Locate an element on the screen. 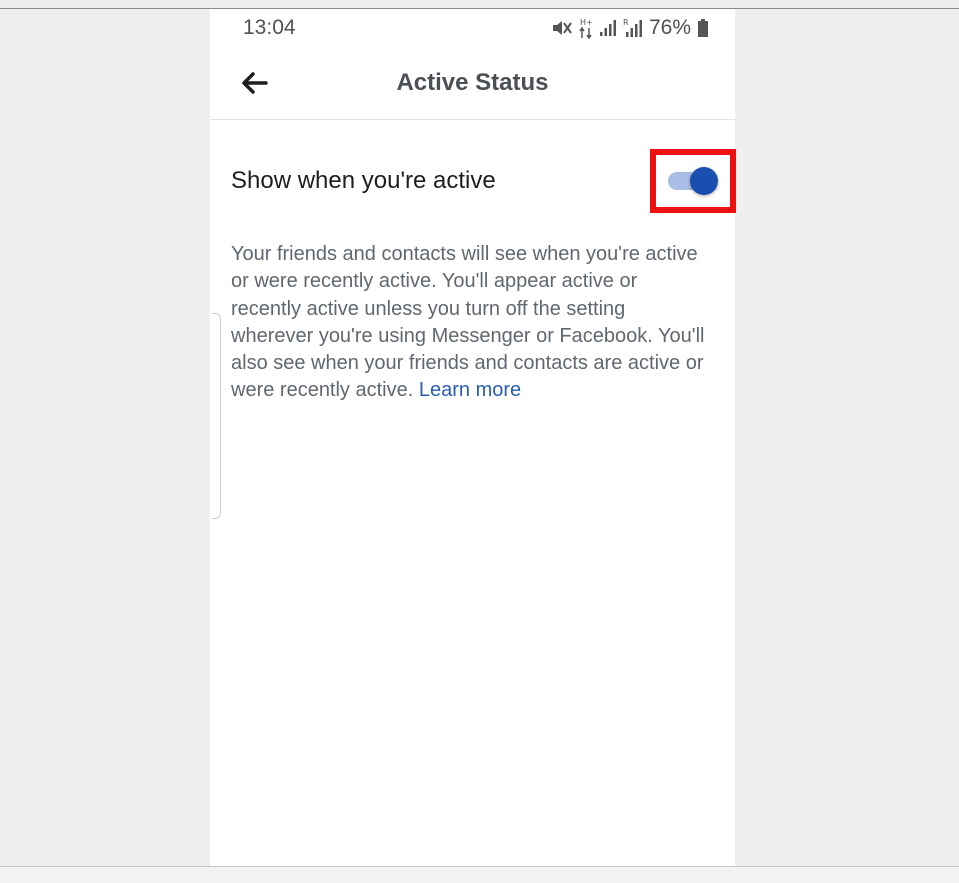 The height and width of the screenshot is (883, 959). page-title: Active Status is located at coordinates (472, 82).